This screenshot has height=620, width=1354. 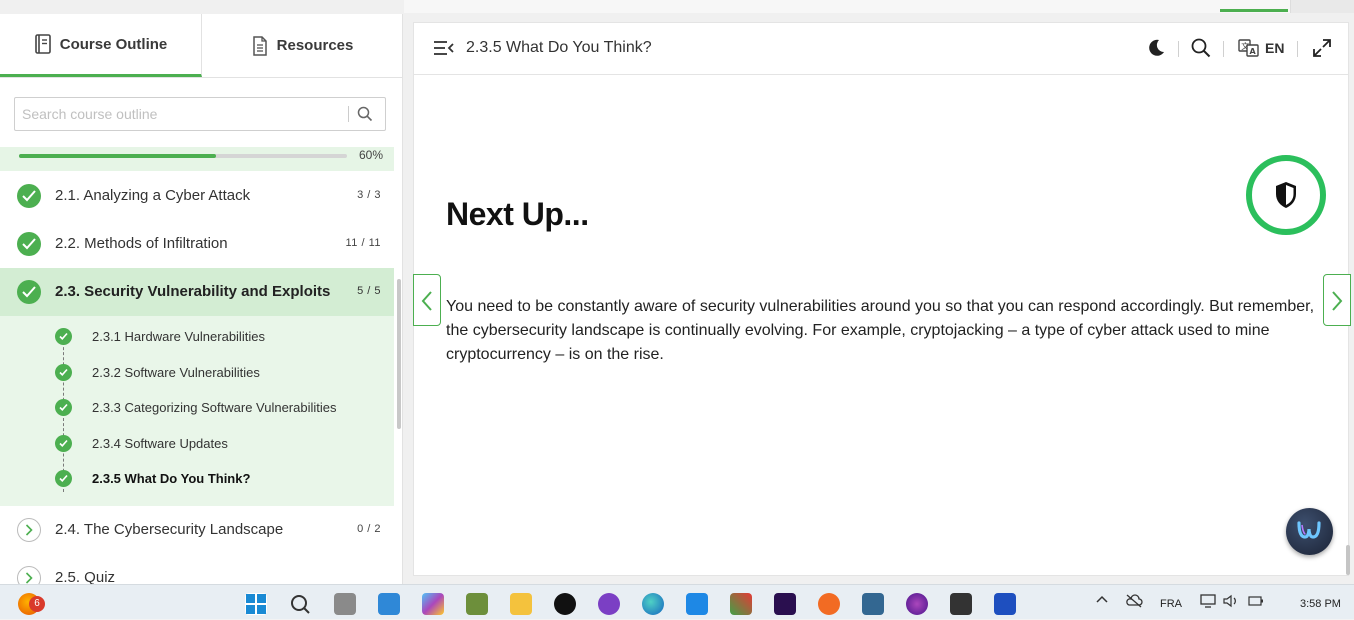 What do you see at coordinates (1348, 560) in the screenshot?
I see `content-scrollbar` at bounding box center [1348, 560].